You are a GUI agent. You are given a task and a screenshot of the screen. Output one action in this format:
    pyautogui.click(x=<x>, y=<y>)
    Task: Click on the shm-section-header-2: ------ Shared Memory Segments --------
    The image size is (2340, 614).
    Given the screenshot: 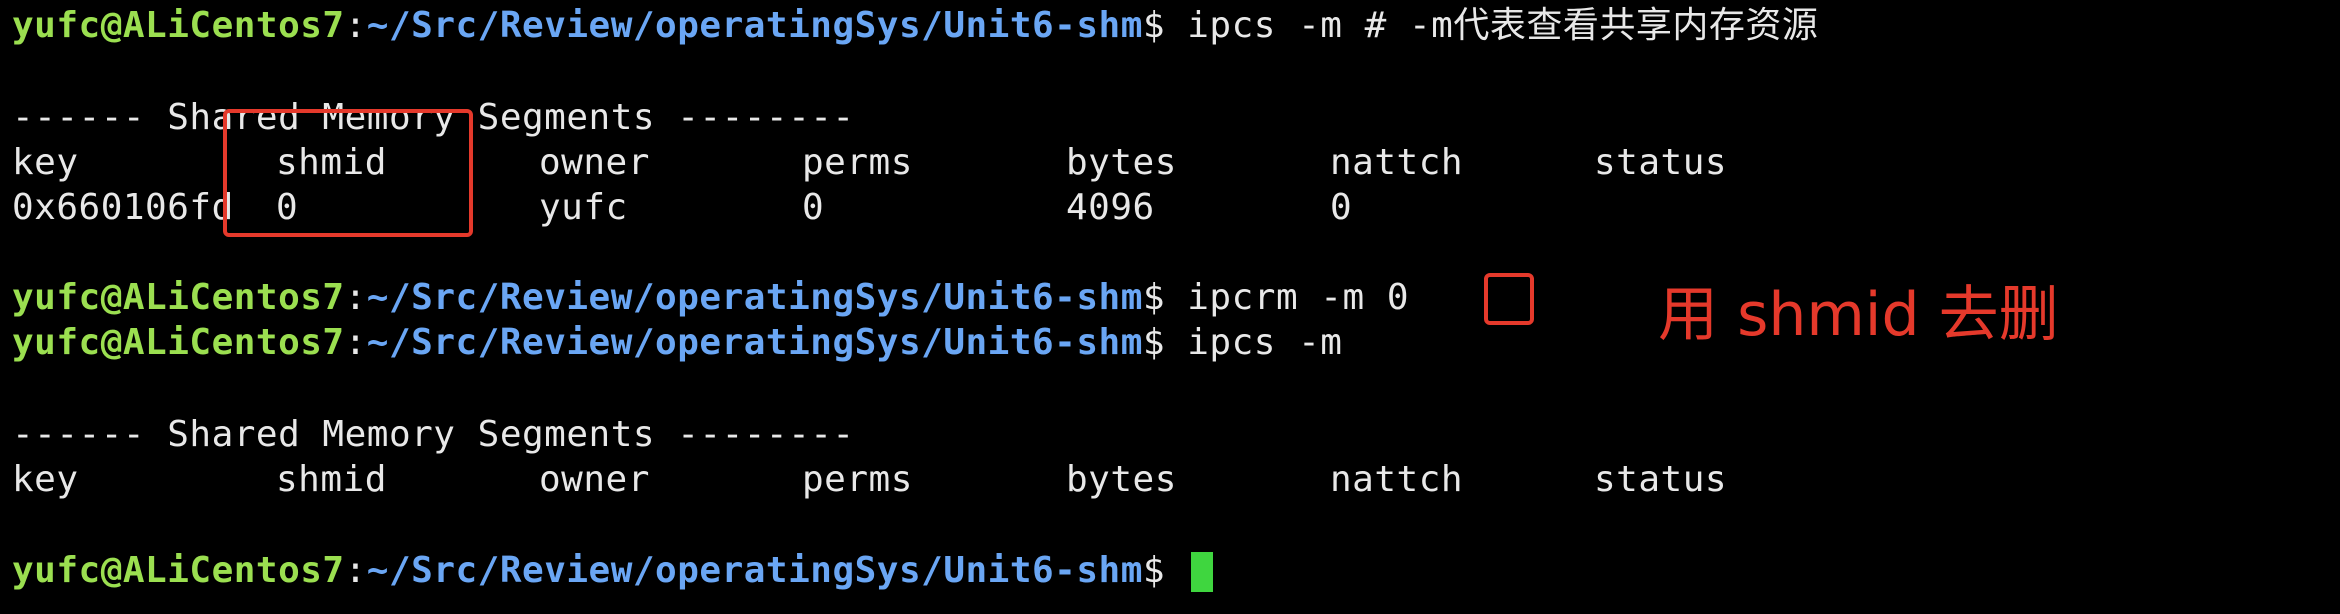 What is the action you would take?
    pyautogui.click(x=433, y=434)
    